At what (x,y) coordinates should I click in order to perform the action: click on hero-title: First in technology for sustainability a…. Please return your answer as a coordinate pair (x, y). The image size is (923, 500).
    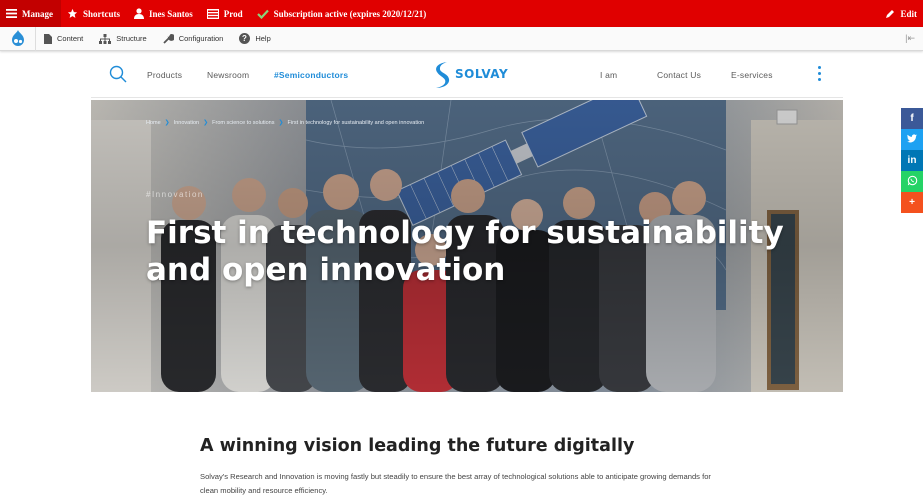
    Looking at the image, I should click on (465, 251).